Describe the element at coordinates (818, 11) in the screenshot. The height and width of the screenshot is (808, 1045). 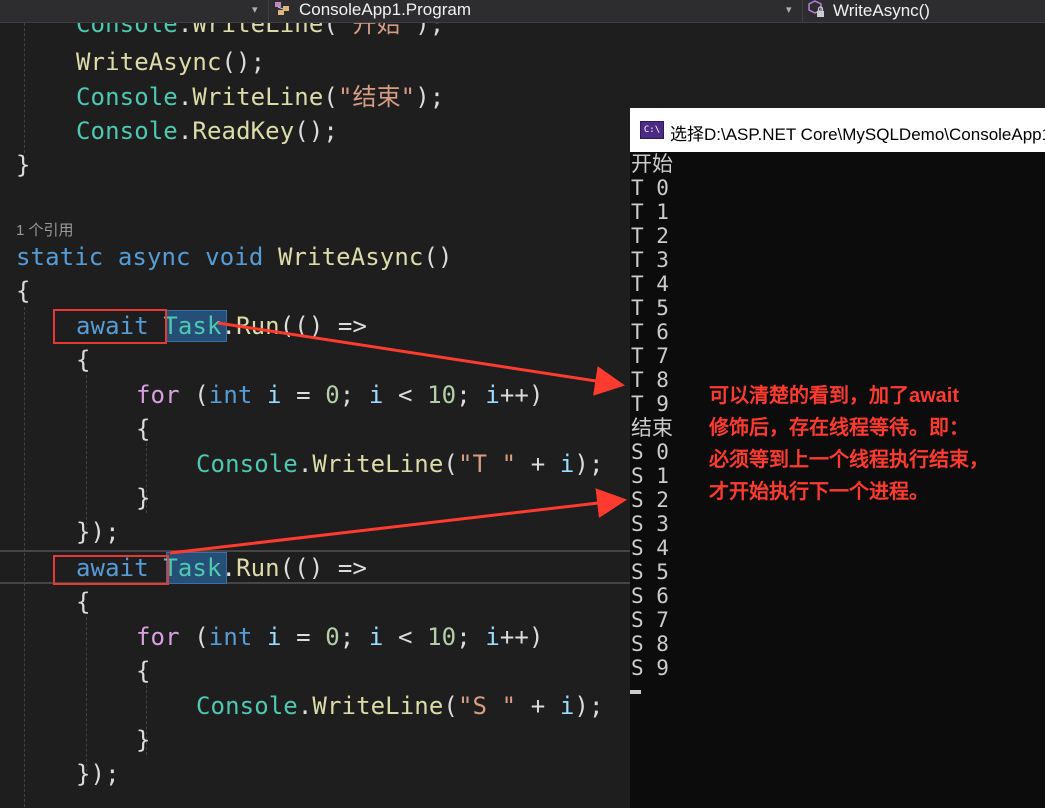
I see `method-lock-icon` at that location.